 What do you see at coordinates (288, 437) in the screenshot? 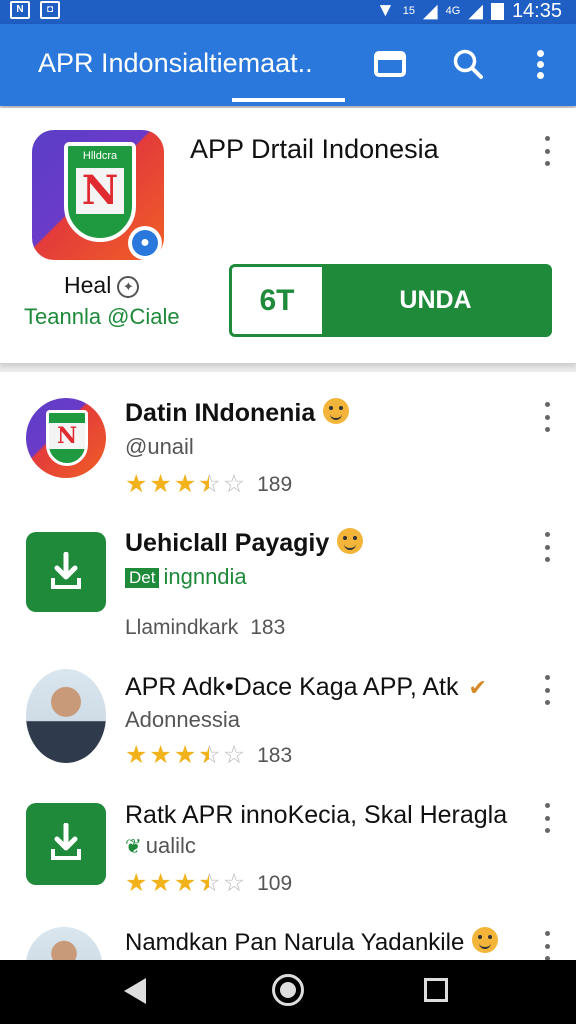
I see `list-item: N Datin INdonenia @unail ★★★☆☆ 189` at bounding box center [288, 437].